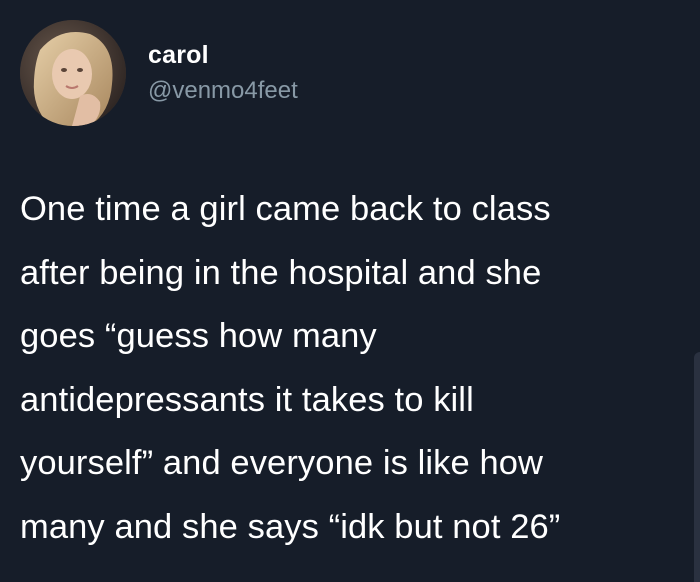  What do you see at coordinates (697, 467) in the screenshot?
I see `scrollbar-edge` at bounding box center [697, 467].